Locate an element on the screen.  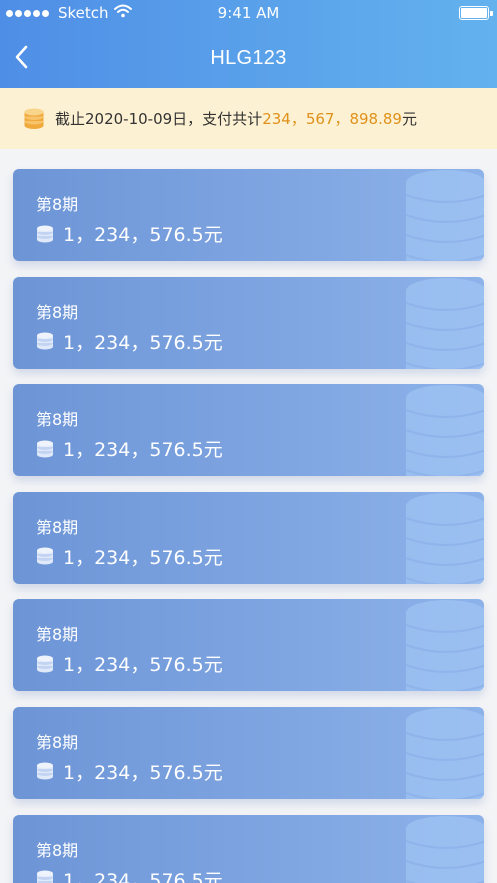
page-title: HLG123 is located at coordinates (248, 58).